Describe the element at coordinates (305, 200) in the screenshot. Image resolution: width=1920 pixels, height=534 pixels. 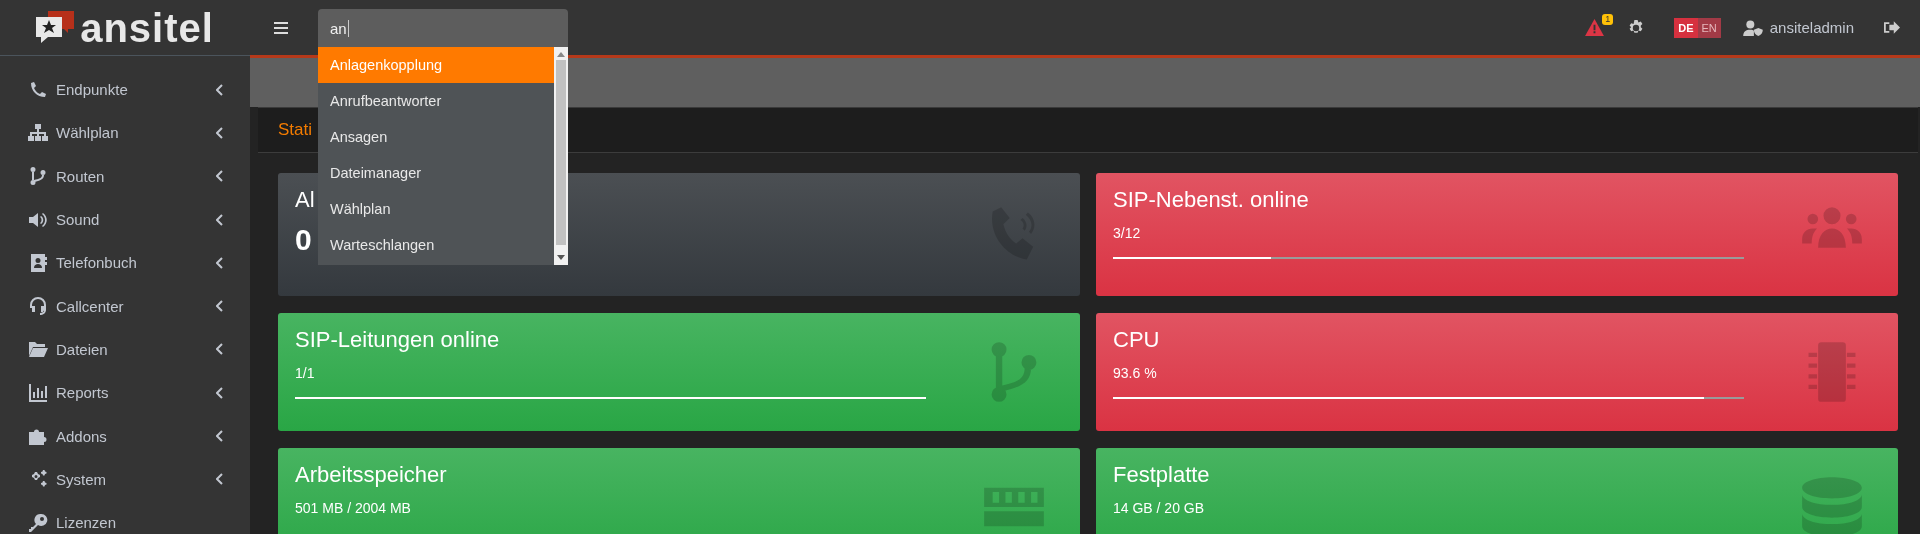
I see `card-title: Al` at that location.